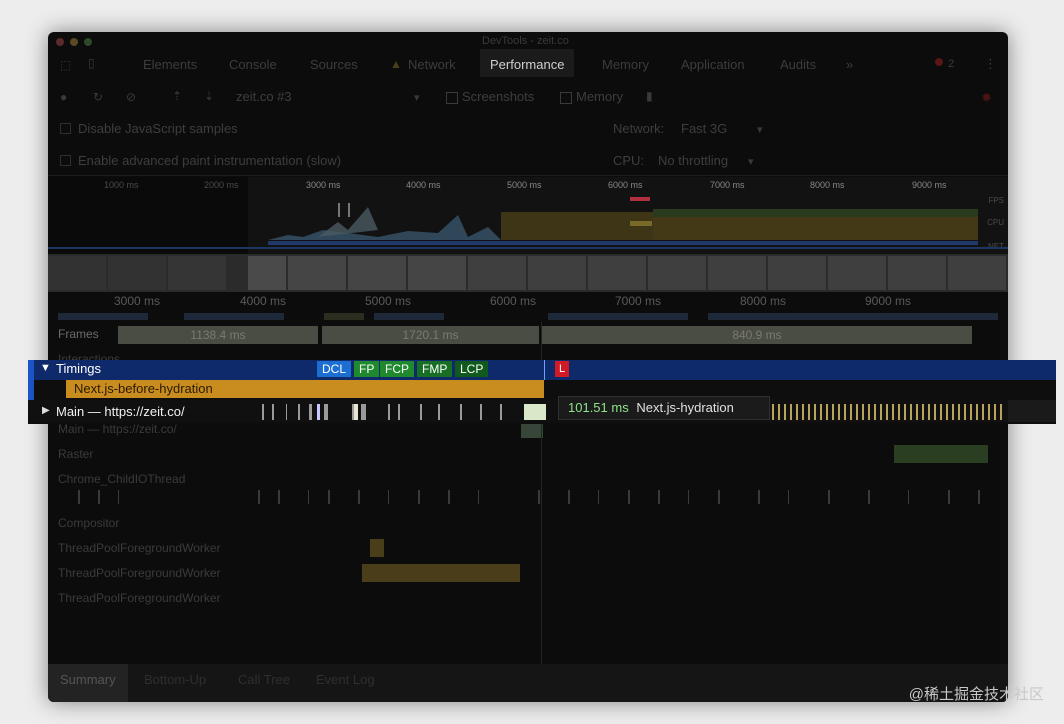 The image size is (1064, 724). Describe the element at coordinates (323, 185) in the screenshot. I see `overview-tick: 3000 ms` at that location.